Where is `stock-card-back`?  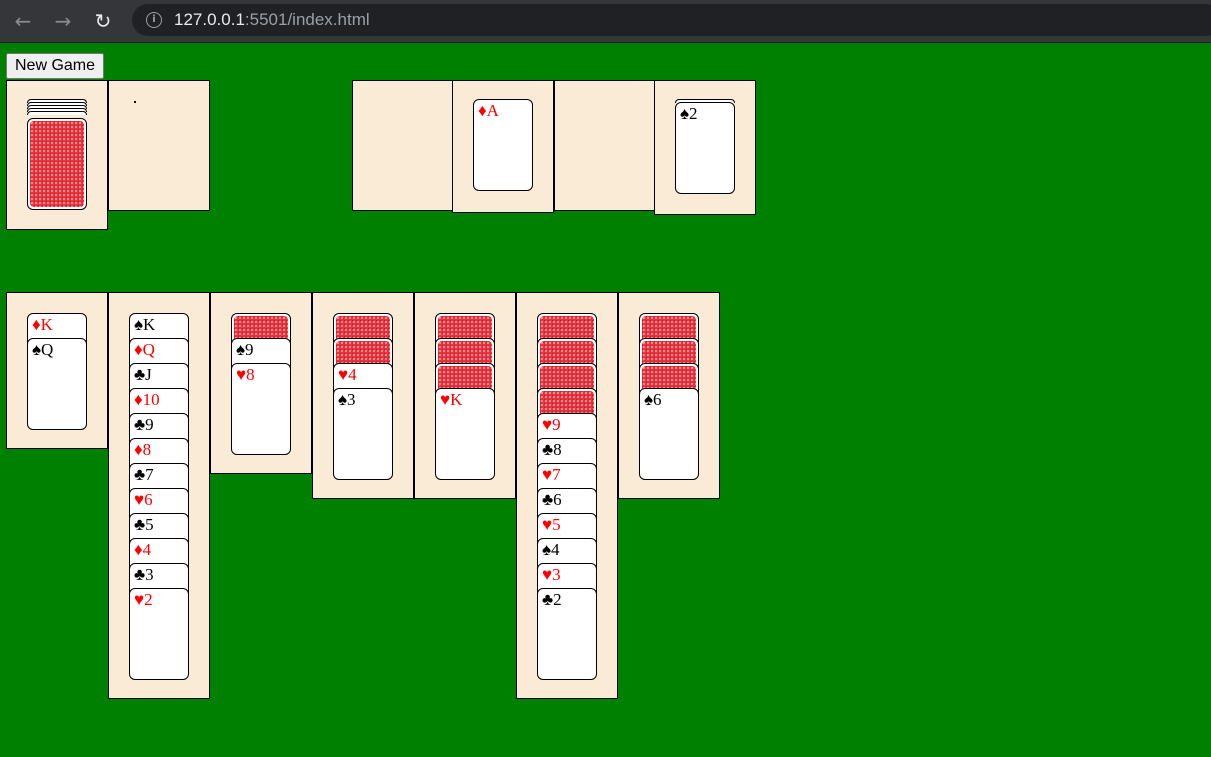 stock-card-back is located at coordinates (57, 164).